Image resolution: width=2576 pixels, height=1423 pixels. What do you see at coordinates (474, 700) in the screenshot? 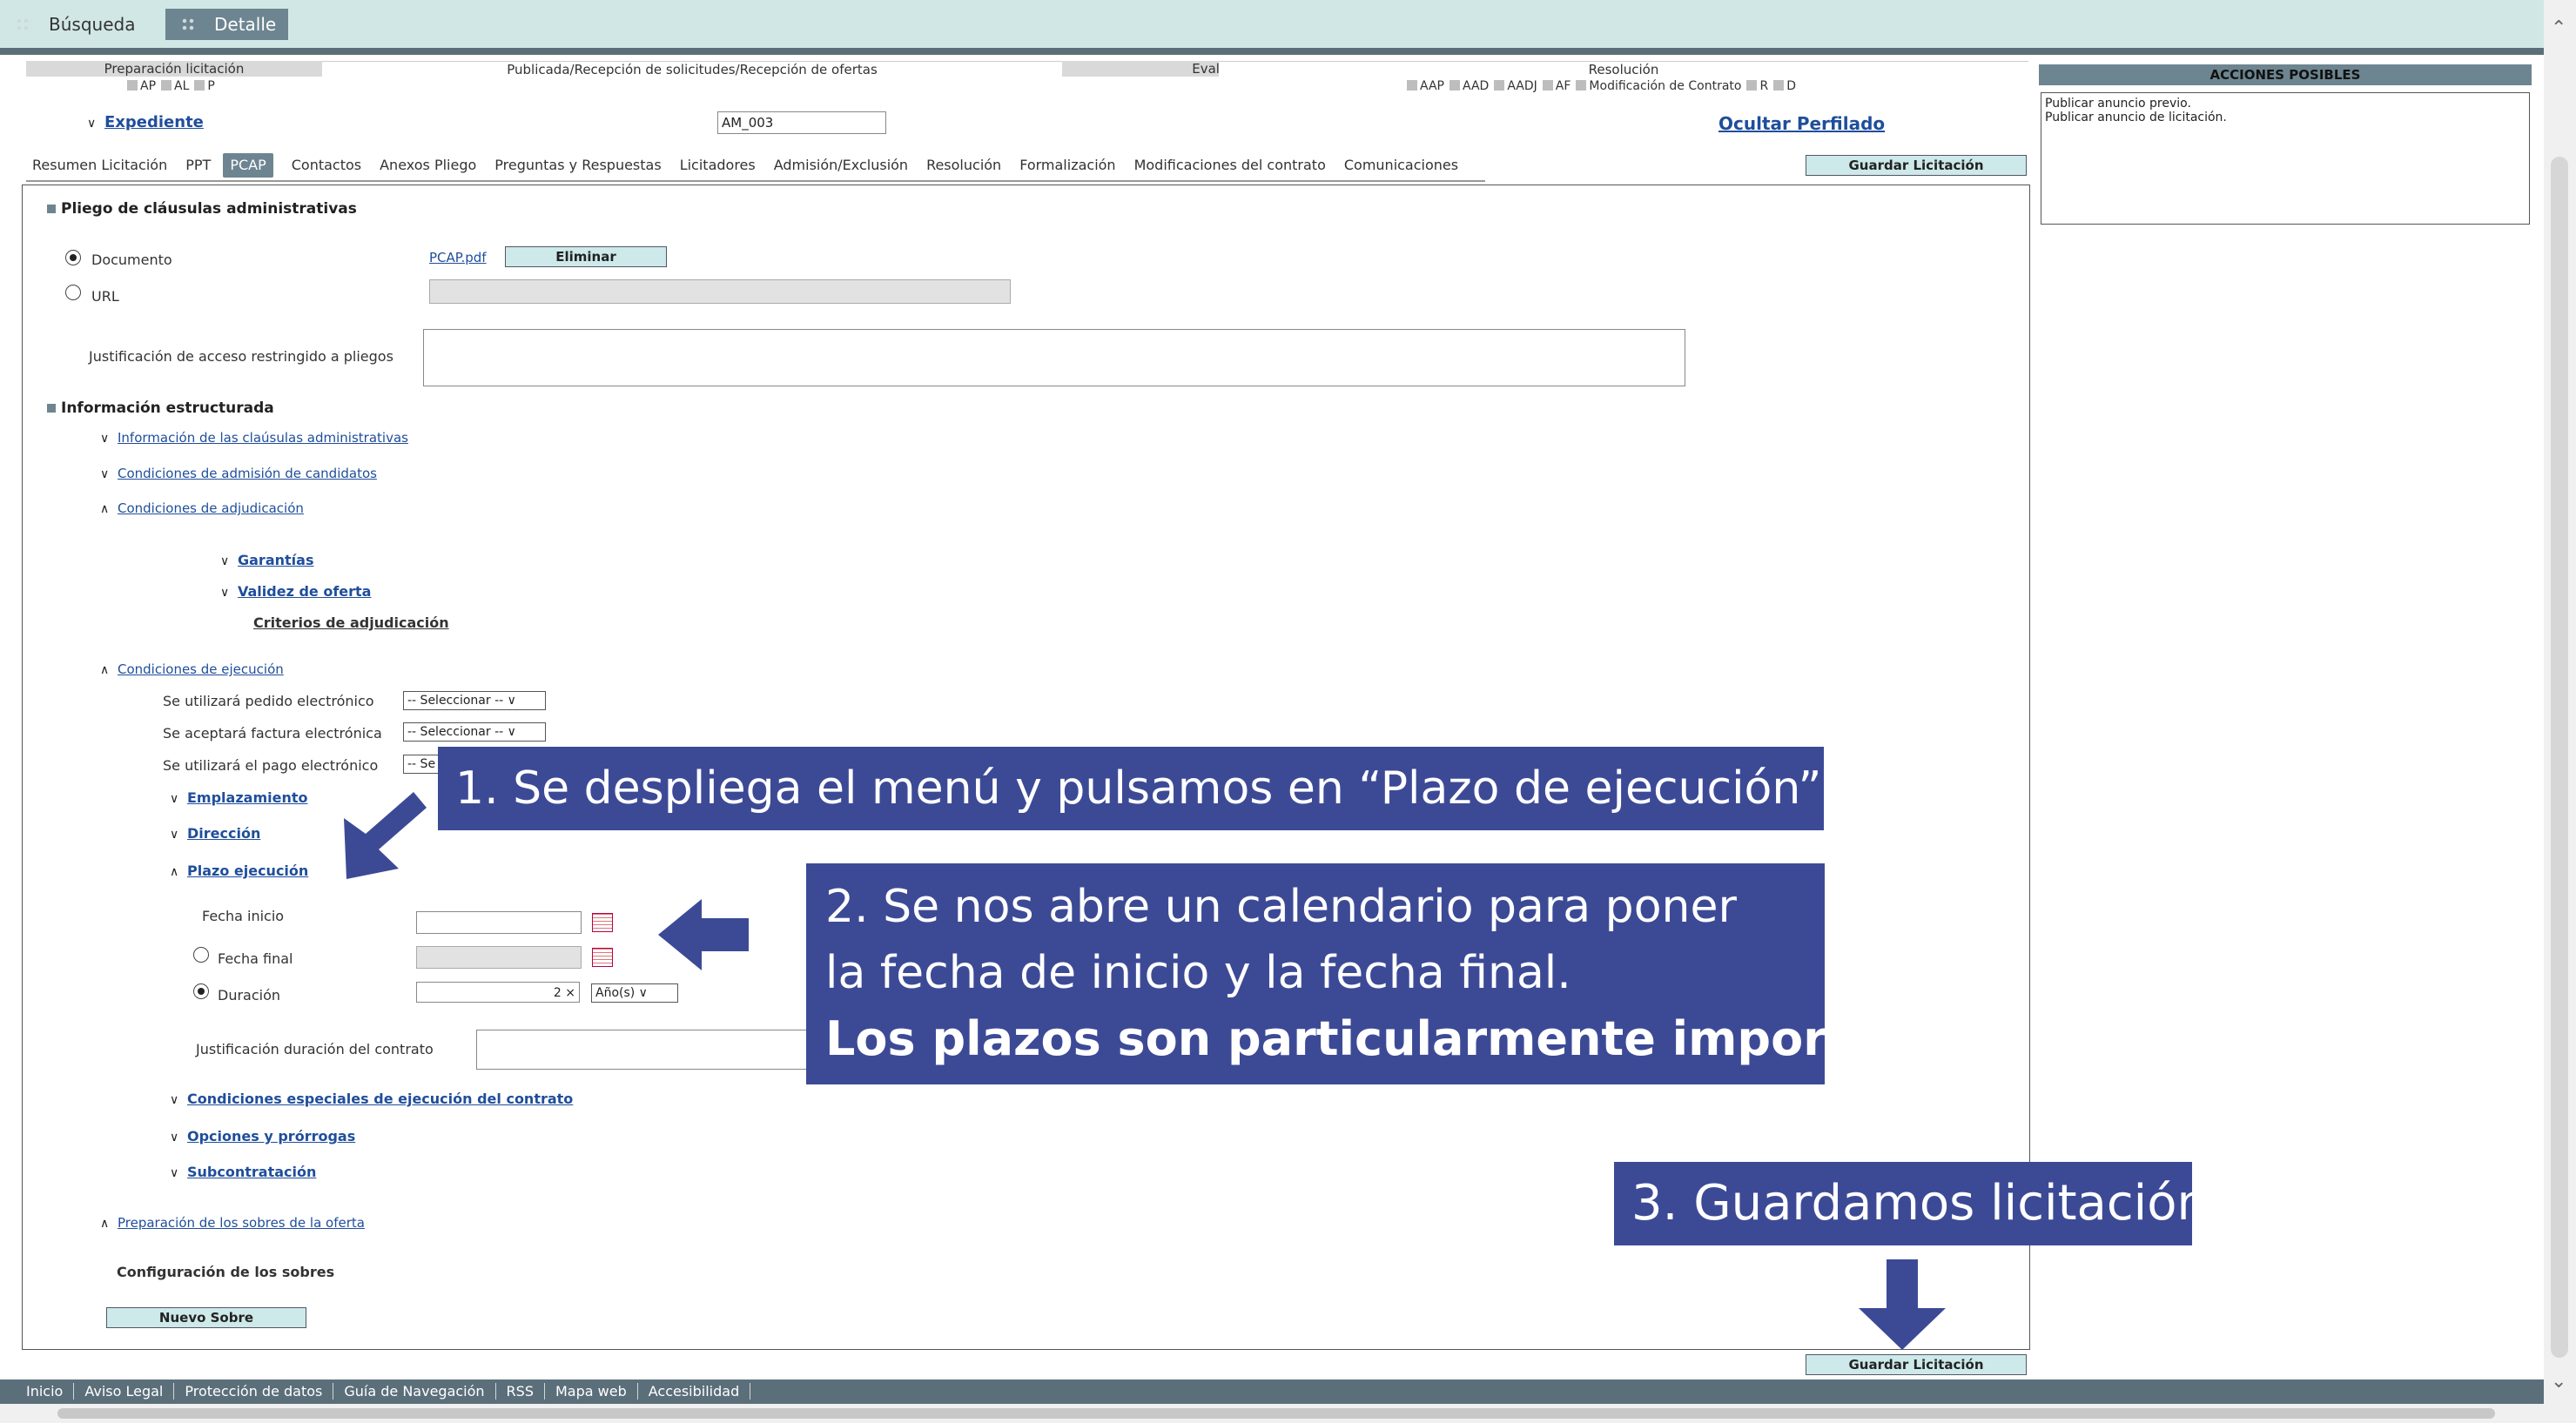
I see `pedido-select: -- Seleccionar -- ∨` at bounding box center [474, 700].